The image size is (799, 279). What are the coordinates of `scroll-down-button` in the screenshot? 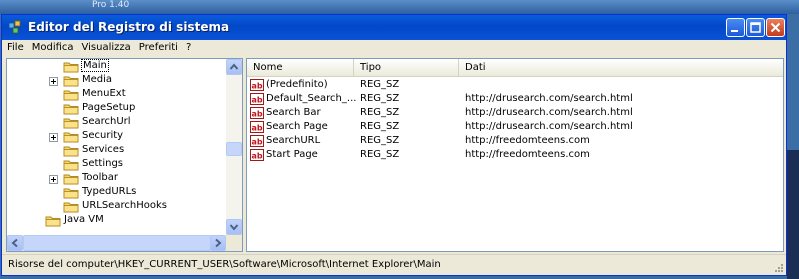 It's located at (234, 227).